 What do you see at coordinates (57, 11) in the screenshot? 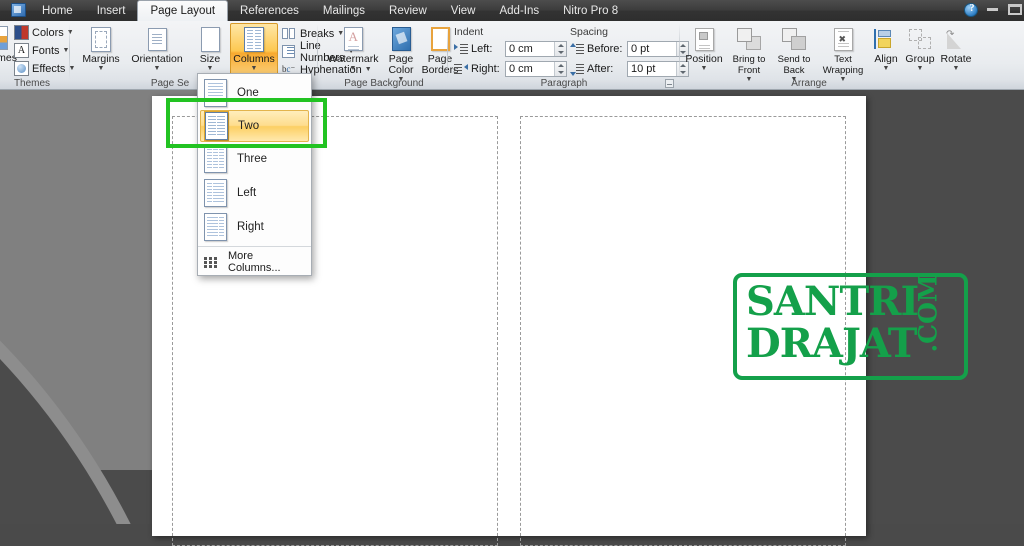
I see `tab-home: Home` at bounding box center [57, 11].